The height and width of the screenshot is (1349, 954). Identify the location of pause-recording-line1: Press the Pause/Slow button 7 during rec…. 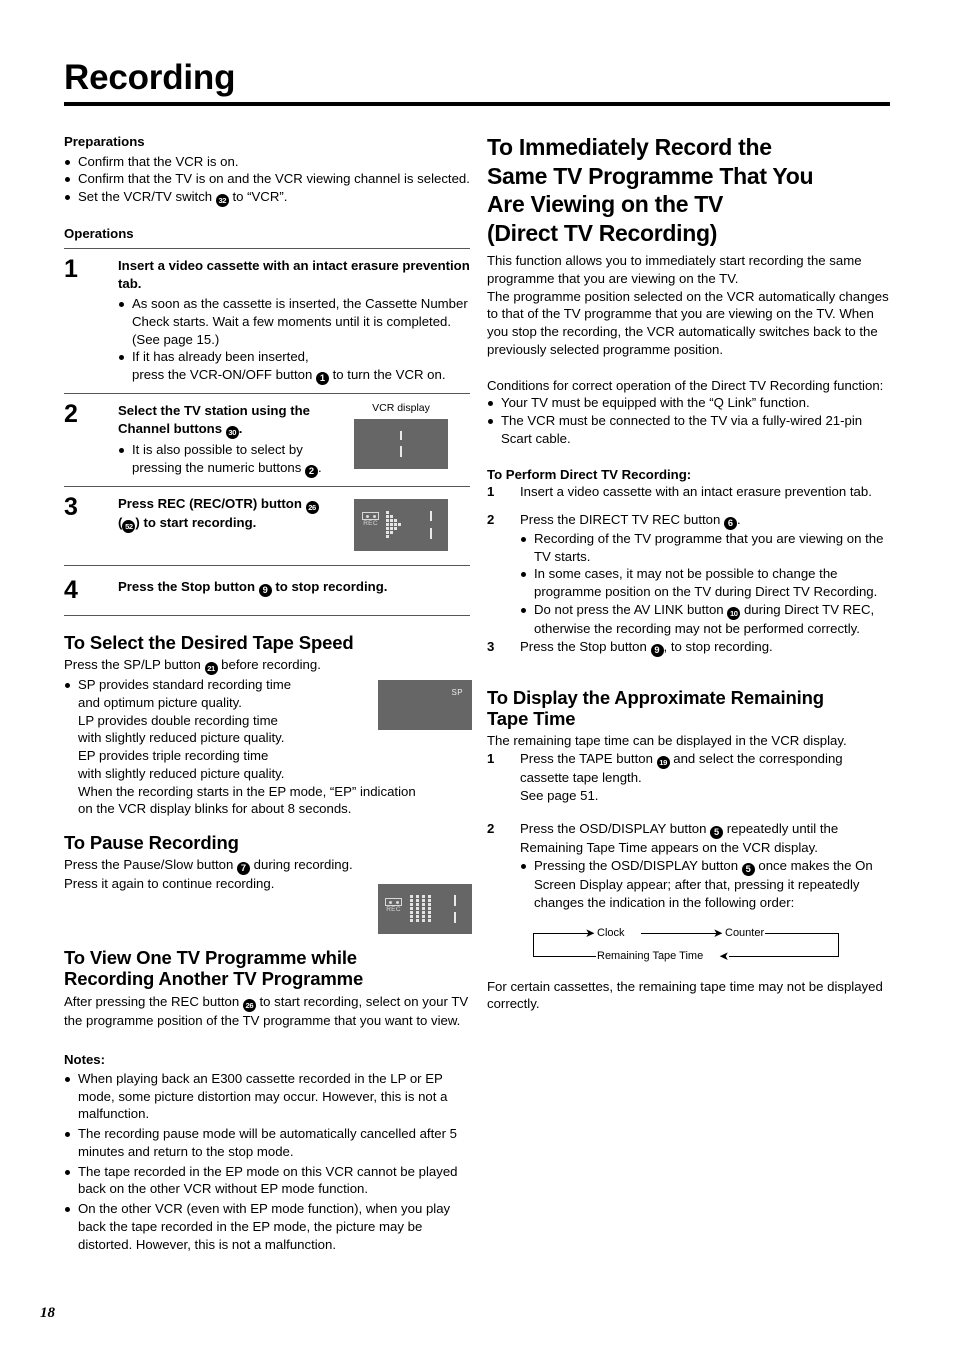
(208, 866).